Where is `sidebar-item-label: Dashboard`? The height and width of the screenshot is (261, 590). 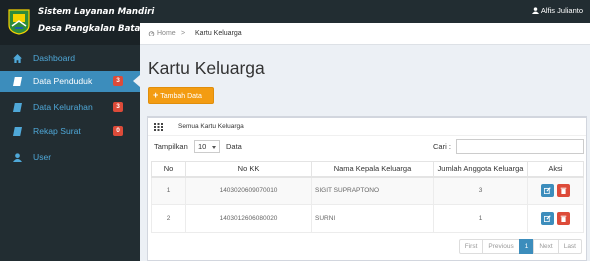
sidebar-item-label: Dashboard is located at coordinates (54, 58).